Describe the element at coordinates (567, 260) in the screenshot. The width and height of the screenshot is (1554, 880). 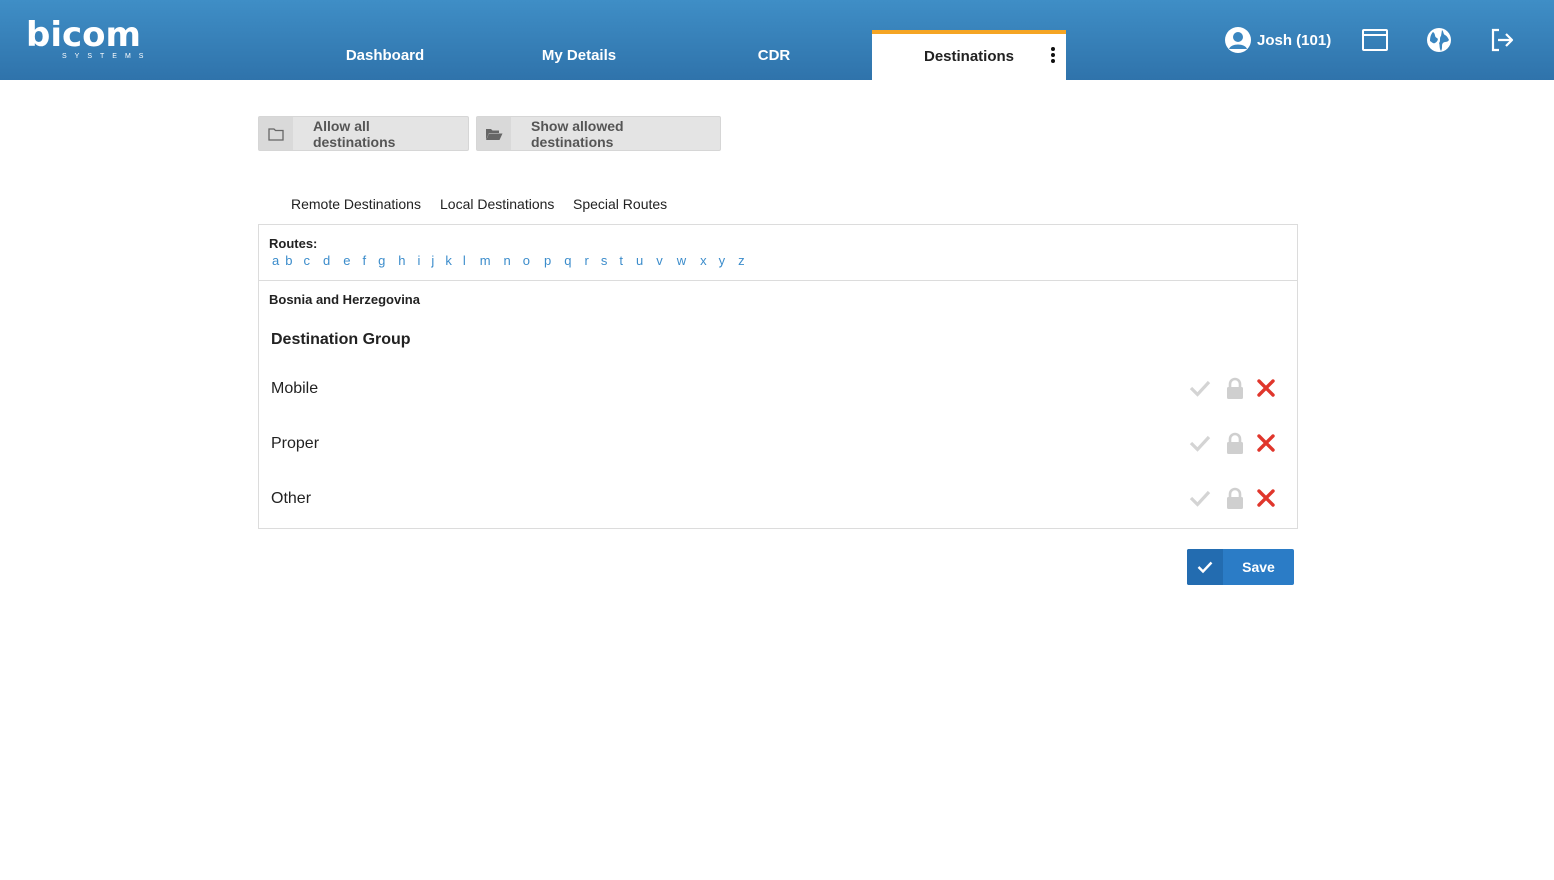
I see `route-letter-q: q` at that location.